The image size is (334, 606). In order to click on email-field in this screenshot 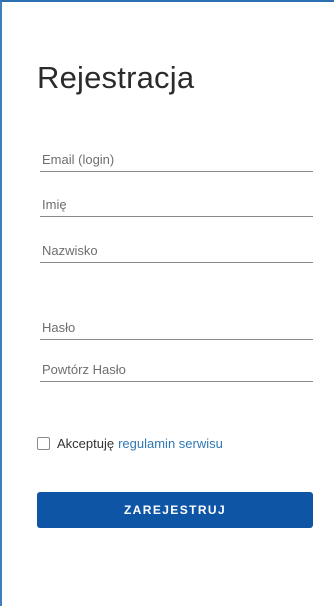, I will do `click(176, 159)`.